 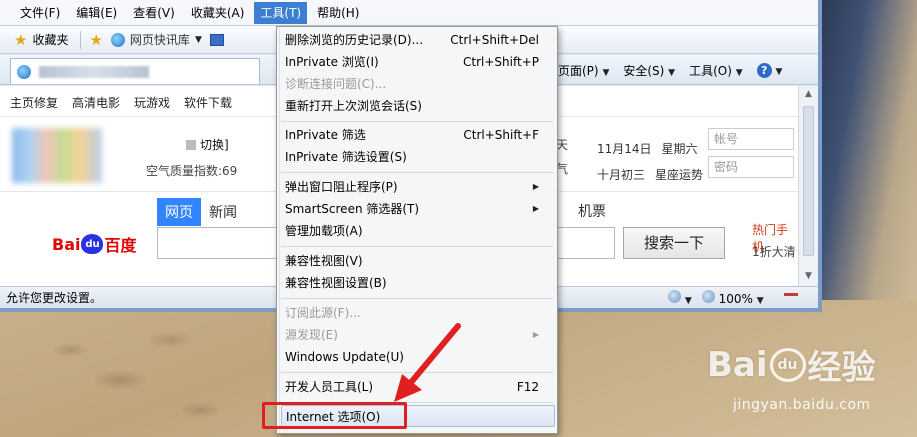 I want to click on baidu-logo: Bai du 百度, so click(x=94, y=244).